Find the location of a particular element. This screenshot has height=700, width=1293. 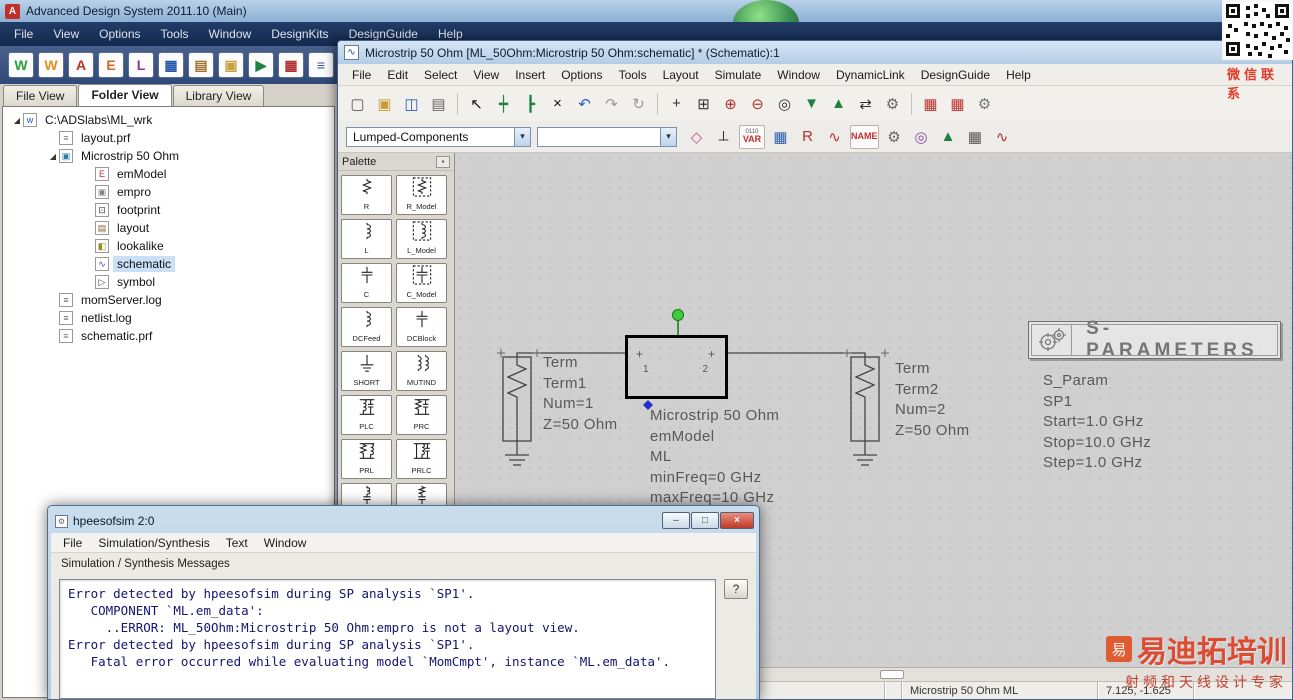

delete-icon: × is located at coordinates (557, 103).